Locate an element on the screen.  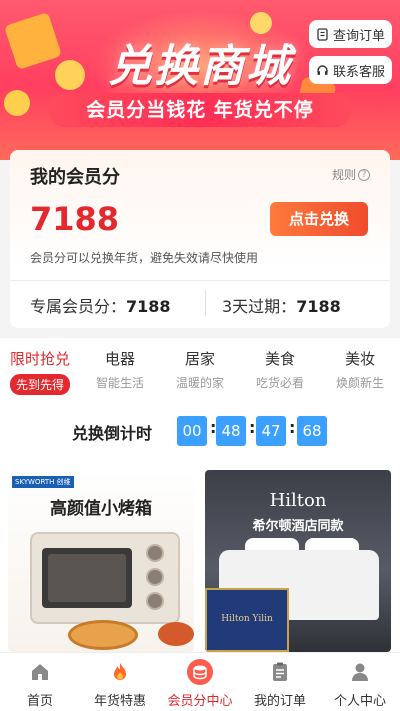
nav-new-year-deals: 年货特惠 is located at coordinates (120, 684).